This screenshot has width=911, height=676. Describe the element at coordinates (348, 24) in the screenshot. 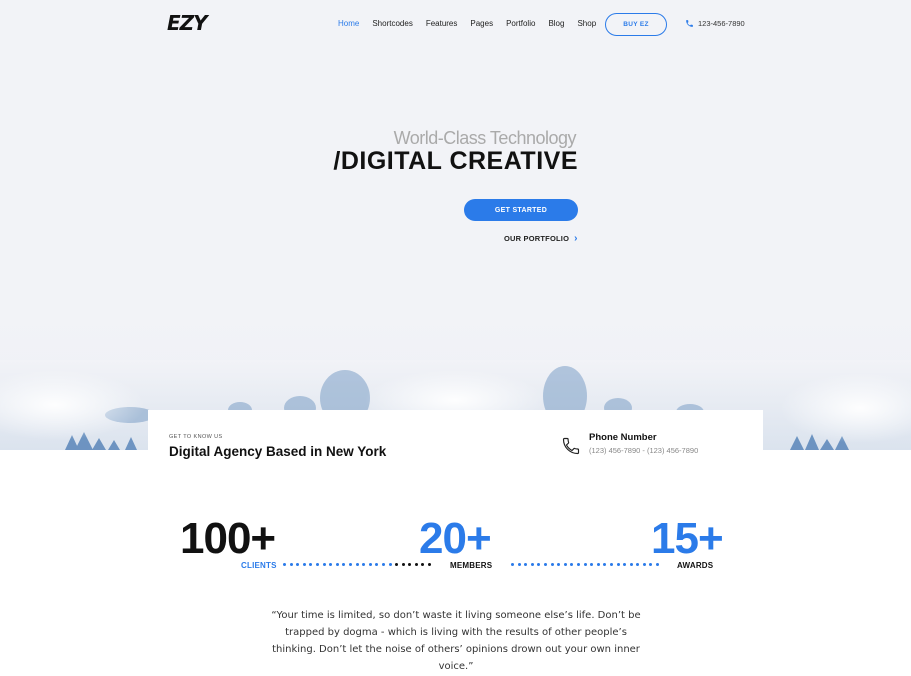

I see `nav-home: Home` at that location.